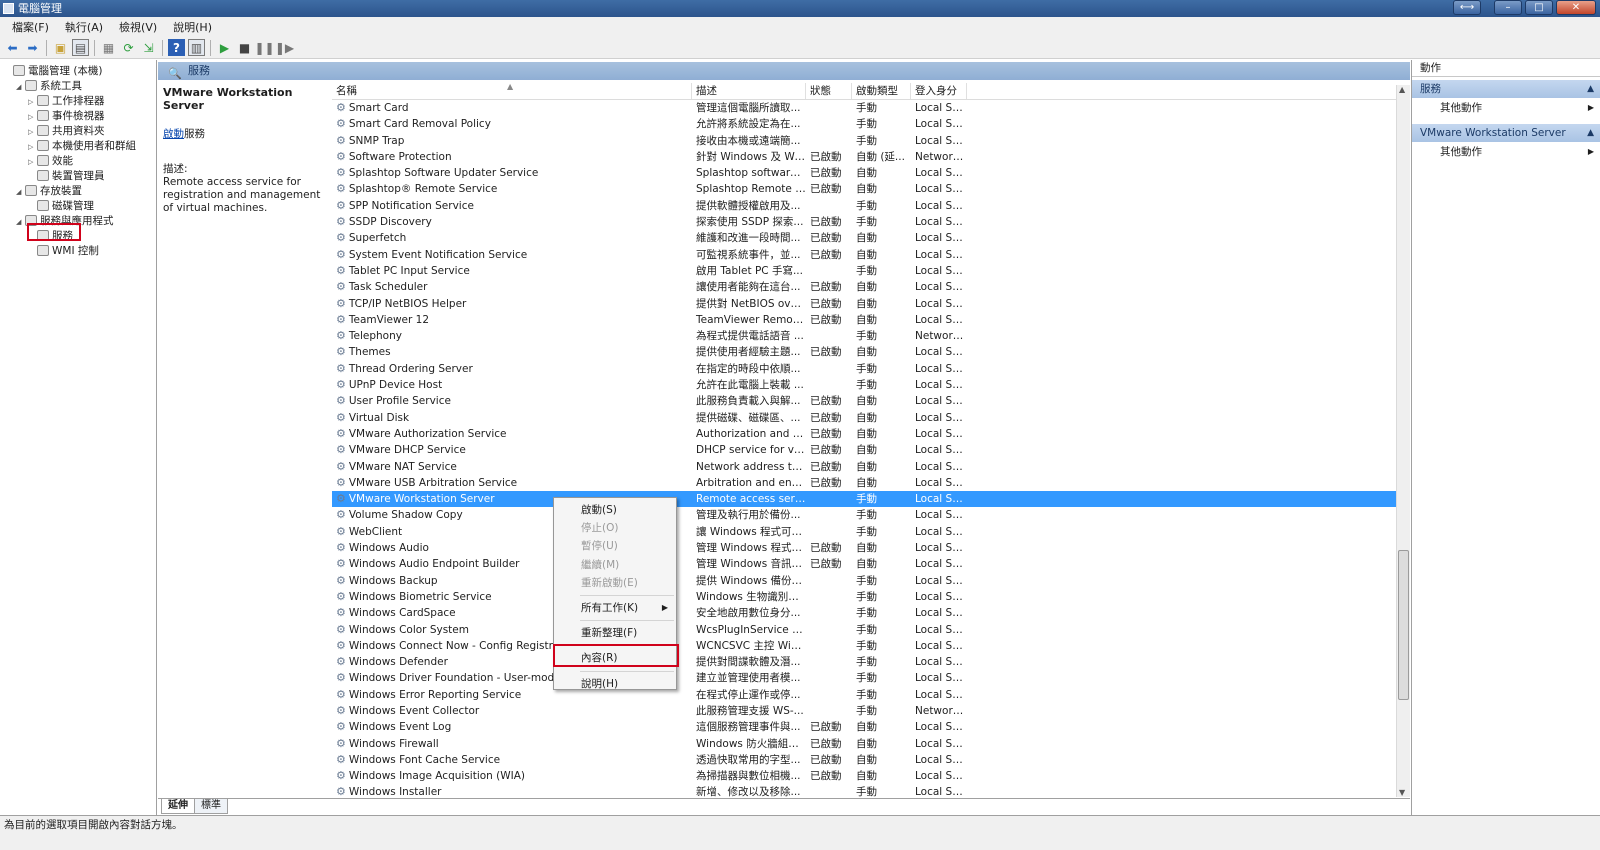  Describe the element at coordinates (1506, 152) in the screenshot. I see `more-actions-vmware: 其他動作 ▶` at that location.